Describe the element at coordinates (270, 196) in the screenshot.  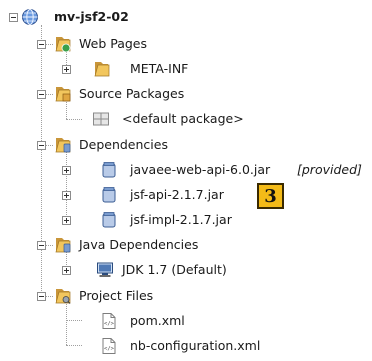
I see `callout-number-badge: 3` at that location.